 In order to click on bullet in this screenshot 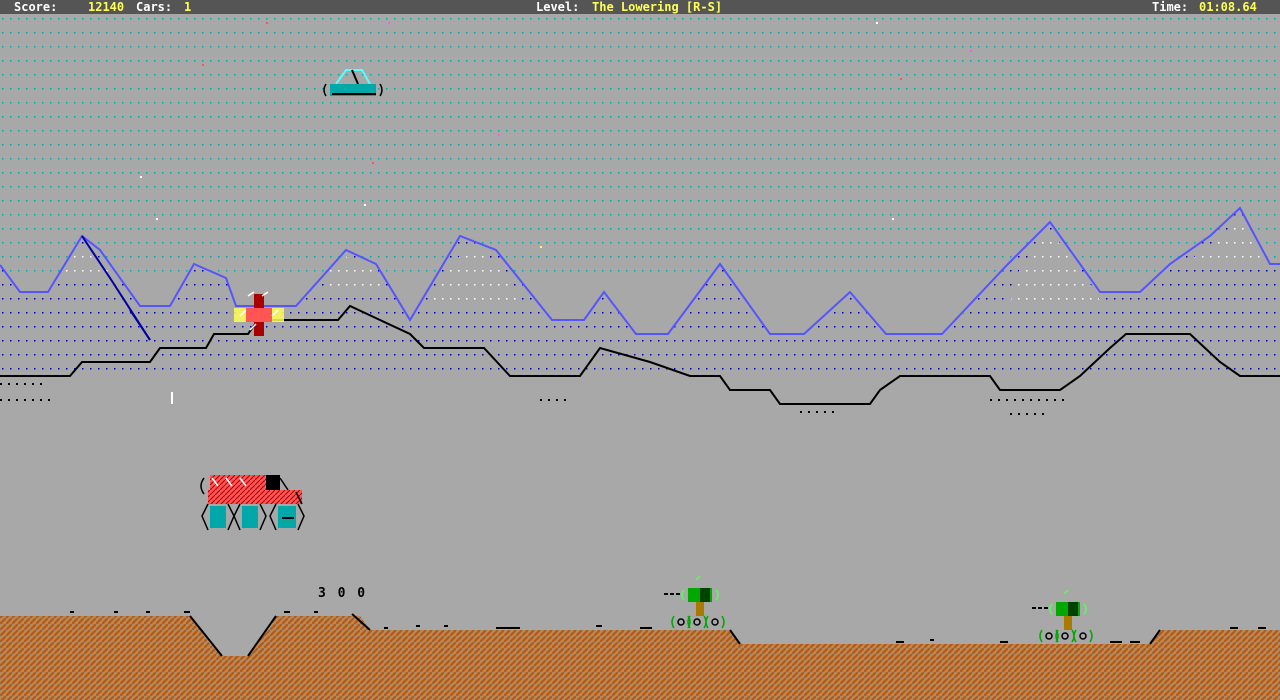, I will do `click(172, 398)`.